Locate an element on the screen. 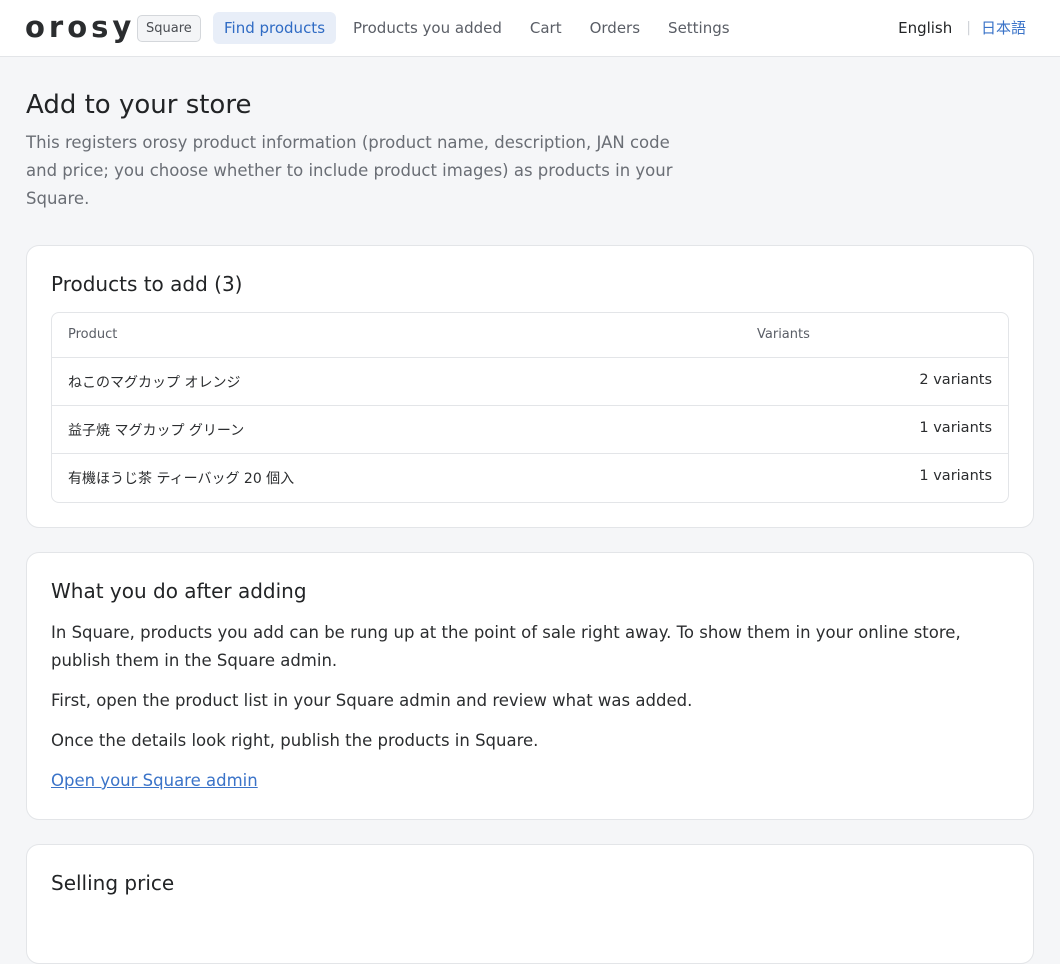 The width and height of the screenshot is (1060, 964). column-header-variants: Variants is located at coordinates (783, 334).